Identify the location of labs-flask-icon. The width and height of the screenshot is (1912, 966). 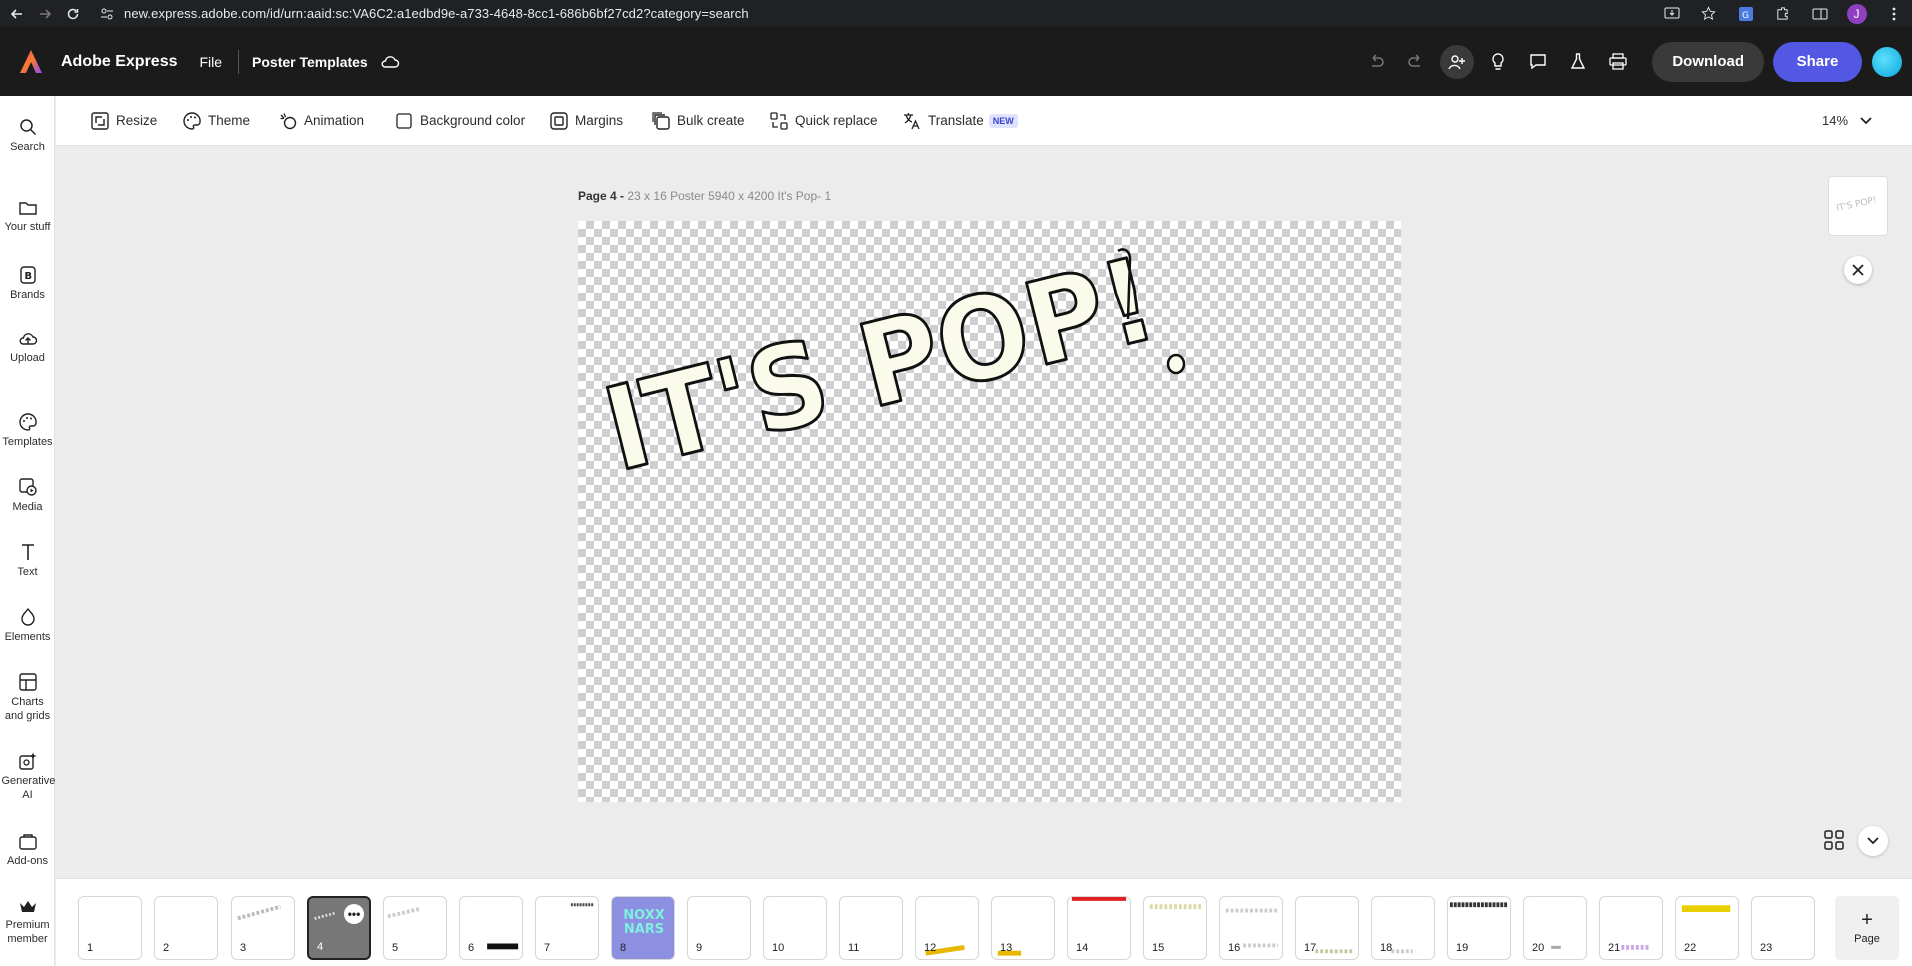
(1578, 62).